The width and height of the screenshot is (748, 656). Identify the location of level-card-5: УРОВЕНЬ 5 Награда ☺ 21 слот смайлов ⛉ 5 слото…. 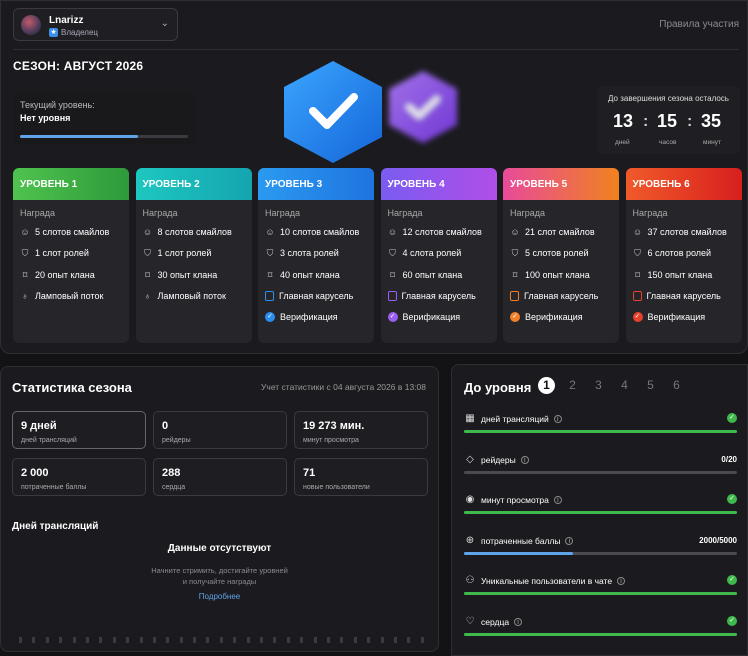
(561, 255).